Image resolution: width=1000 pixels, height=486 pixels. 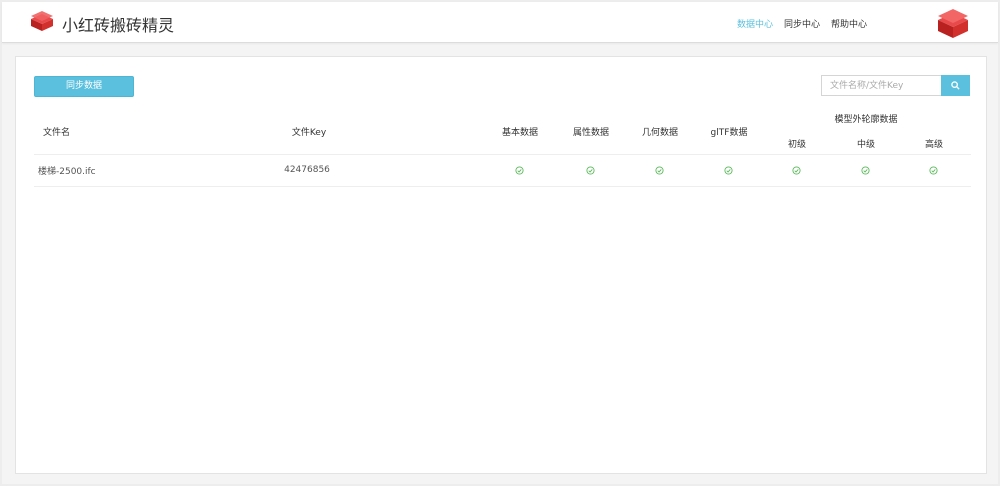 What do you see at coordinates (881, 85) in the screenshot?
I see `search-input` at bounding box center [881, 85].